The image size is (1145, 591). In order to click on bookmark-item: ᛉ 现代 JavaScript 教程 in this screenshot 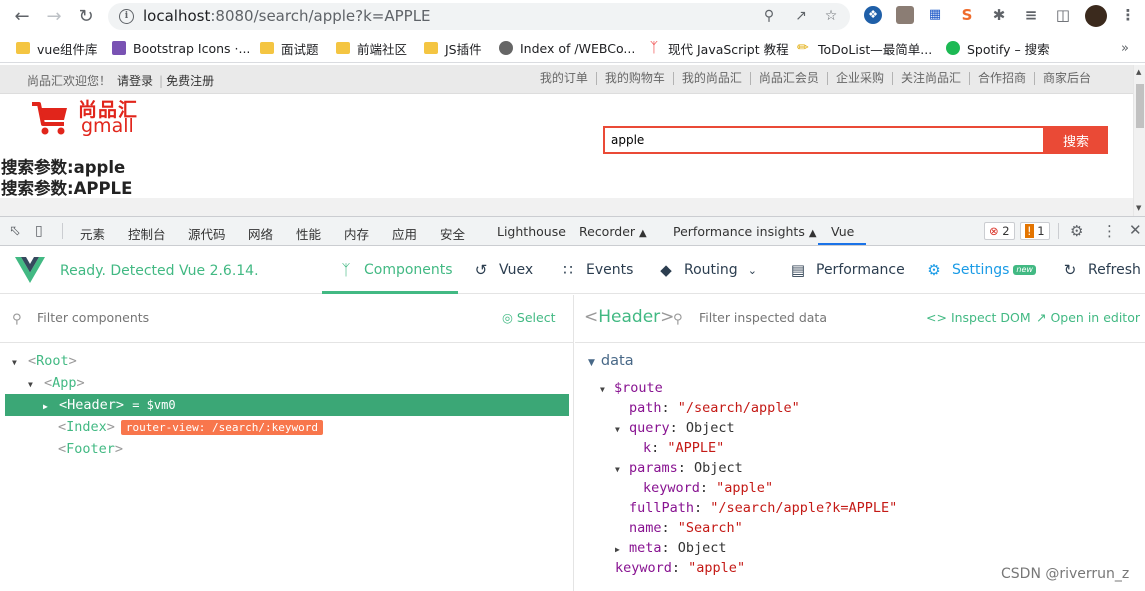, I will do `click(718, 48)`.